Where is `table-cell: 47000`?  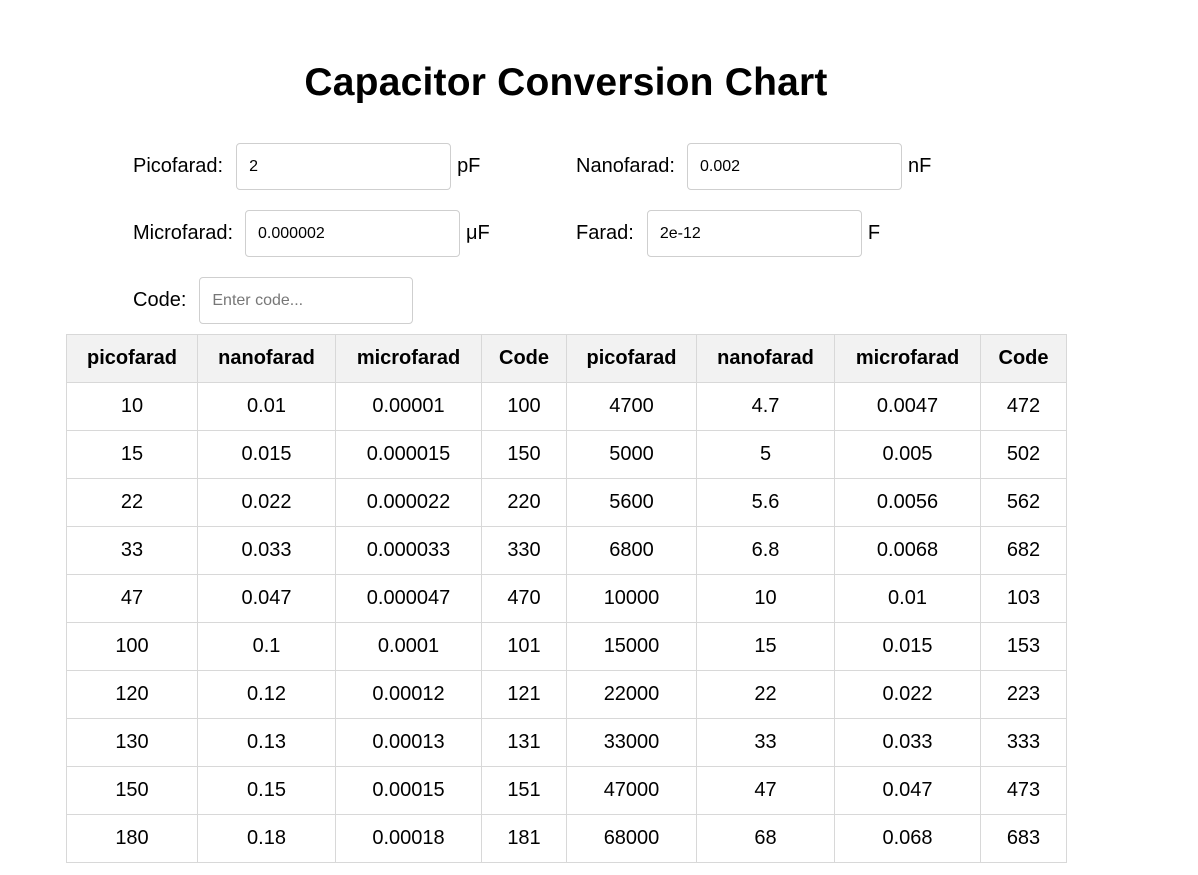
table-cell: 47000 is located at coordinates (631, 790).